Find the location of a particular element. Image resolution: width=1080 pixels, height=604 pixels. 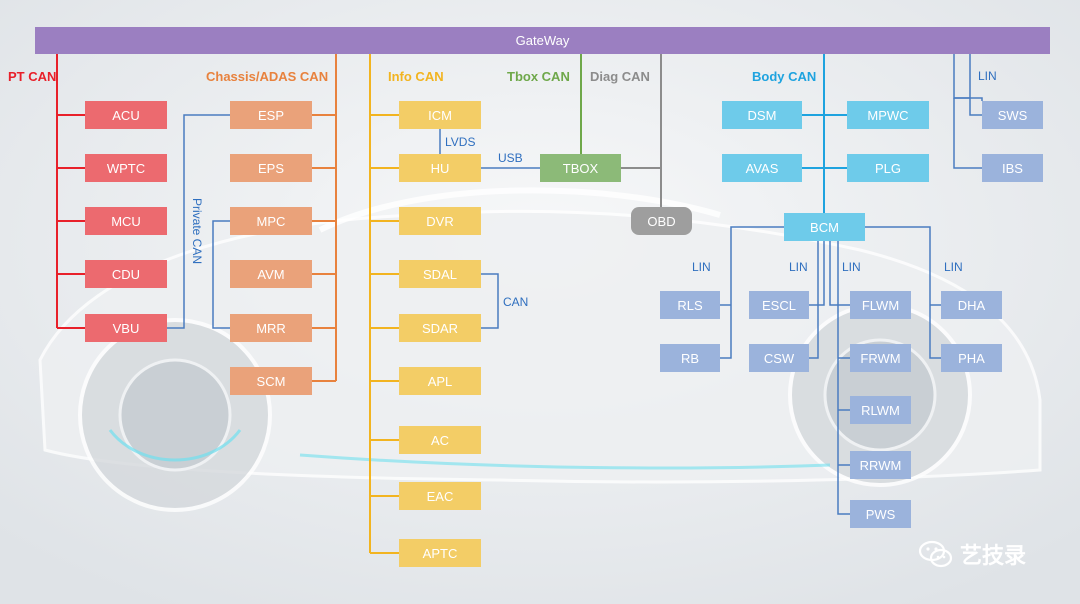

node-avm: AVM is located at coordinates (271, 274).